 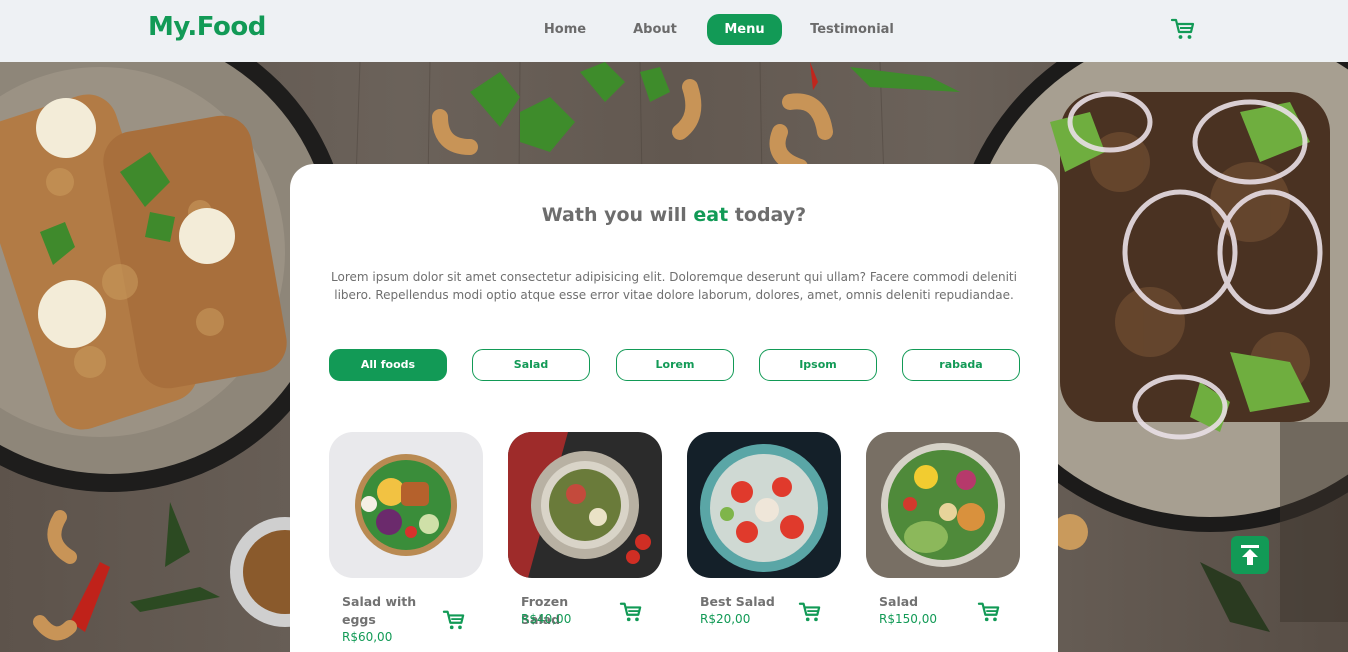 What do you see at coordinates (379, 610) in the screenshot?
I see `product-name: Salad with eggs` at bounding box center [379, 610].